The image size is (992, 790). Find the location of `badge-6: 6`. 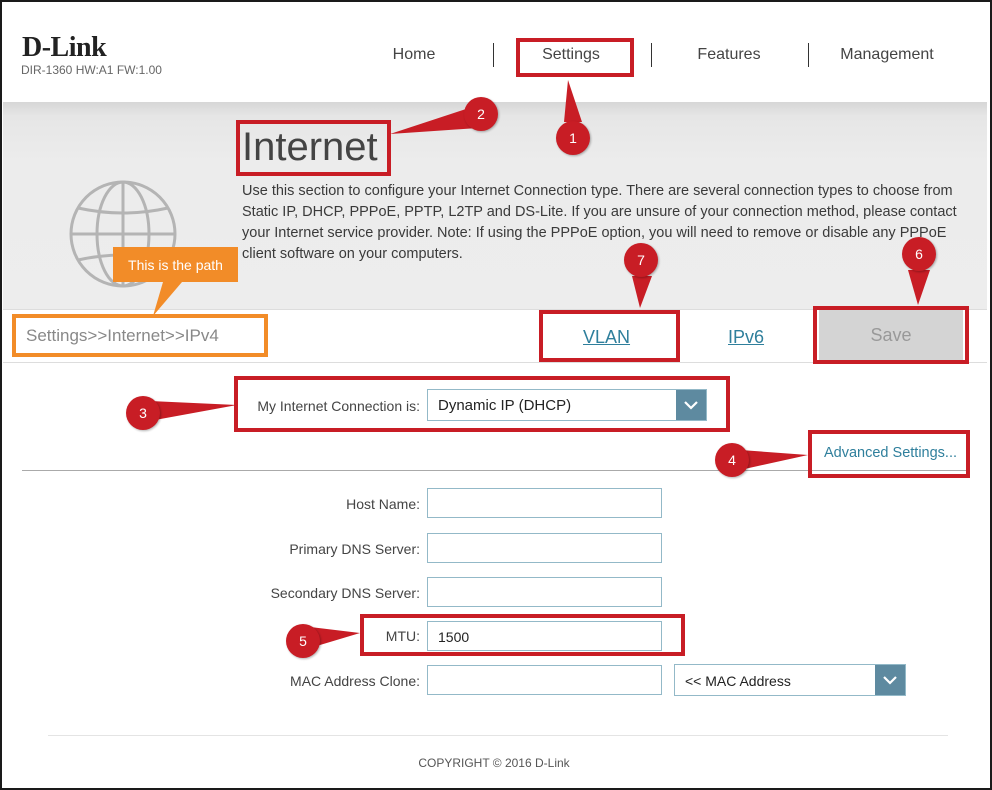

badge-6: 6 is located at coordinates (919, 254).